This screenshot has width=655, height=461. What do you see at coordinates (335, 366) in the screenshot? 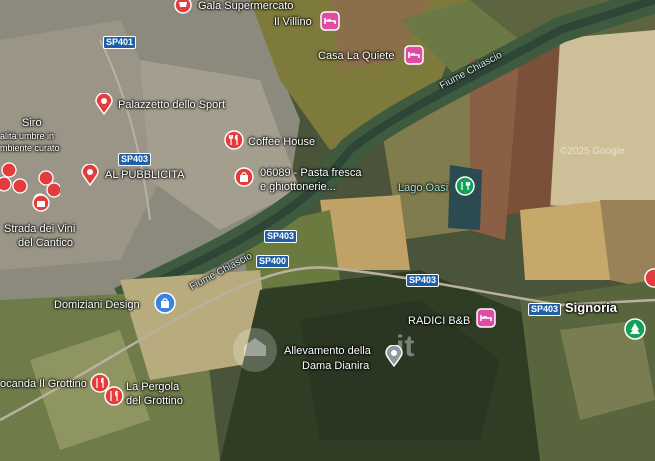
I see `poi-label-line2: Dama Dianira` at bounding box center [335, 366].